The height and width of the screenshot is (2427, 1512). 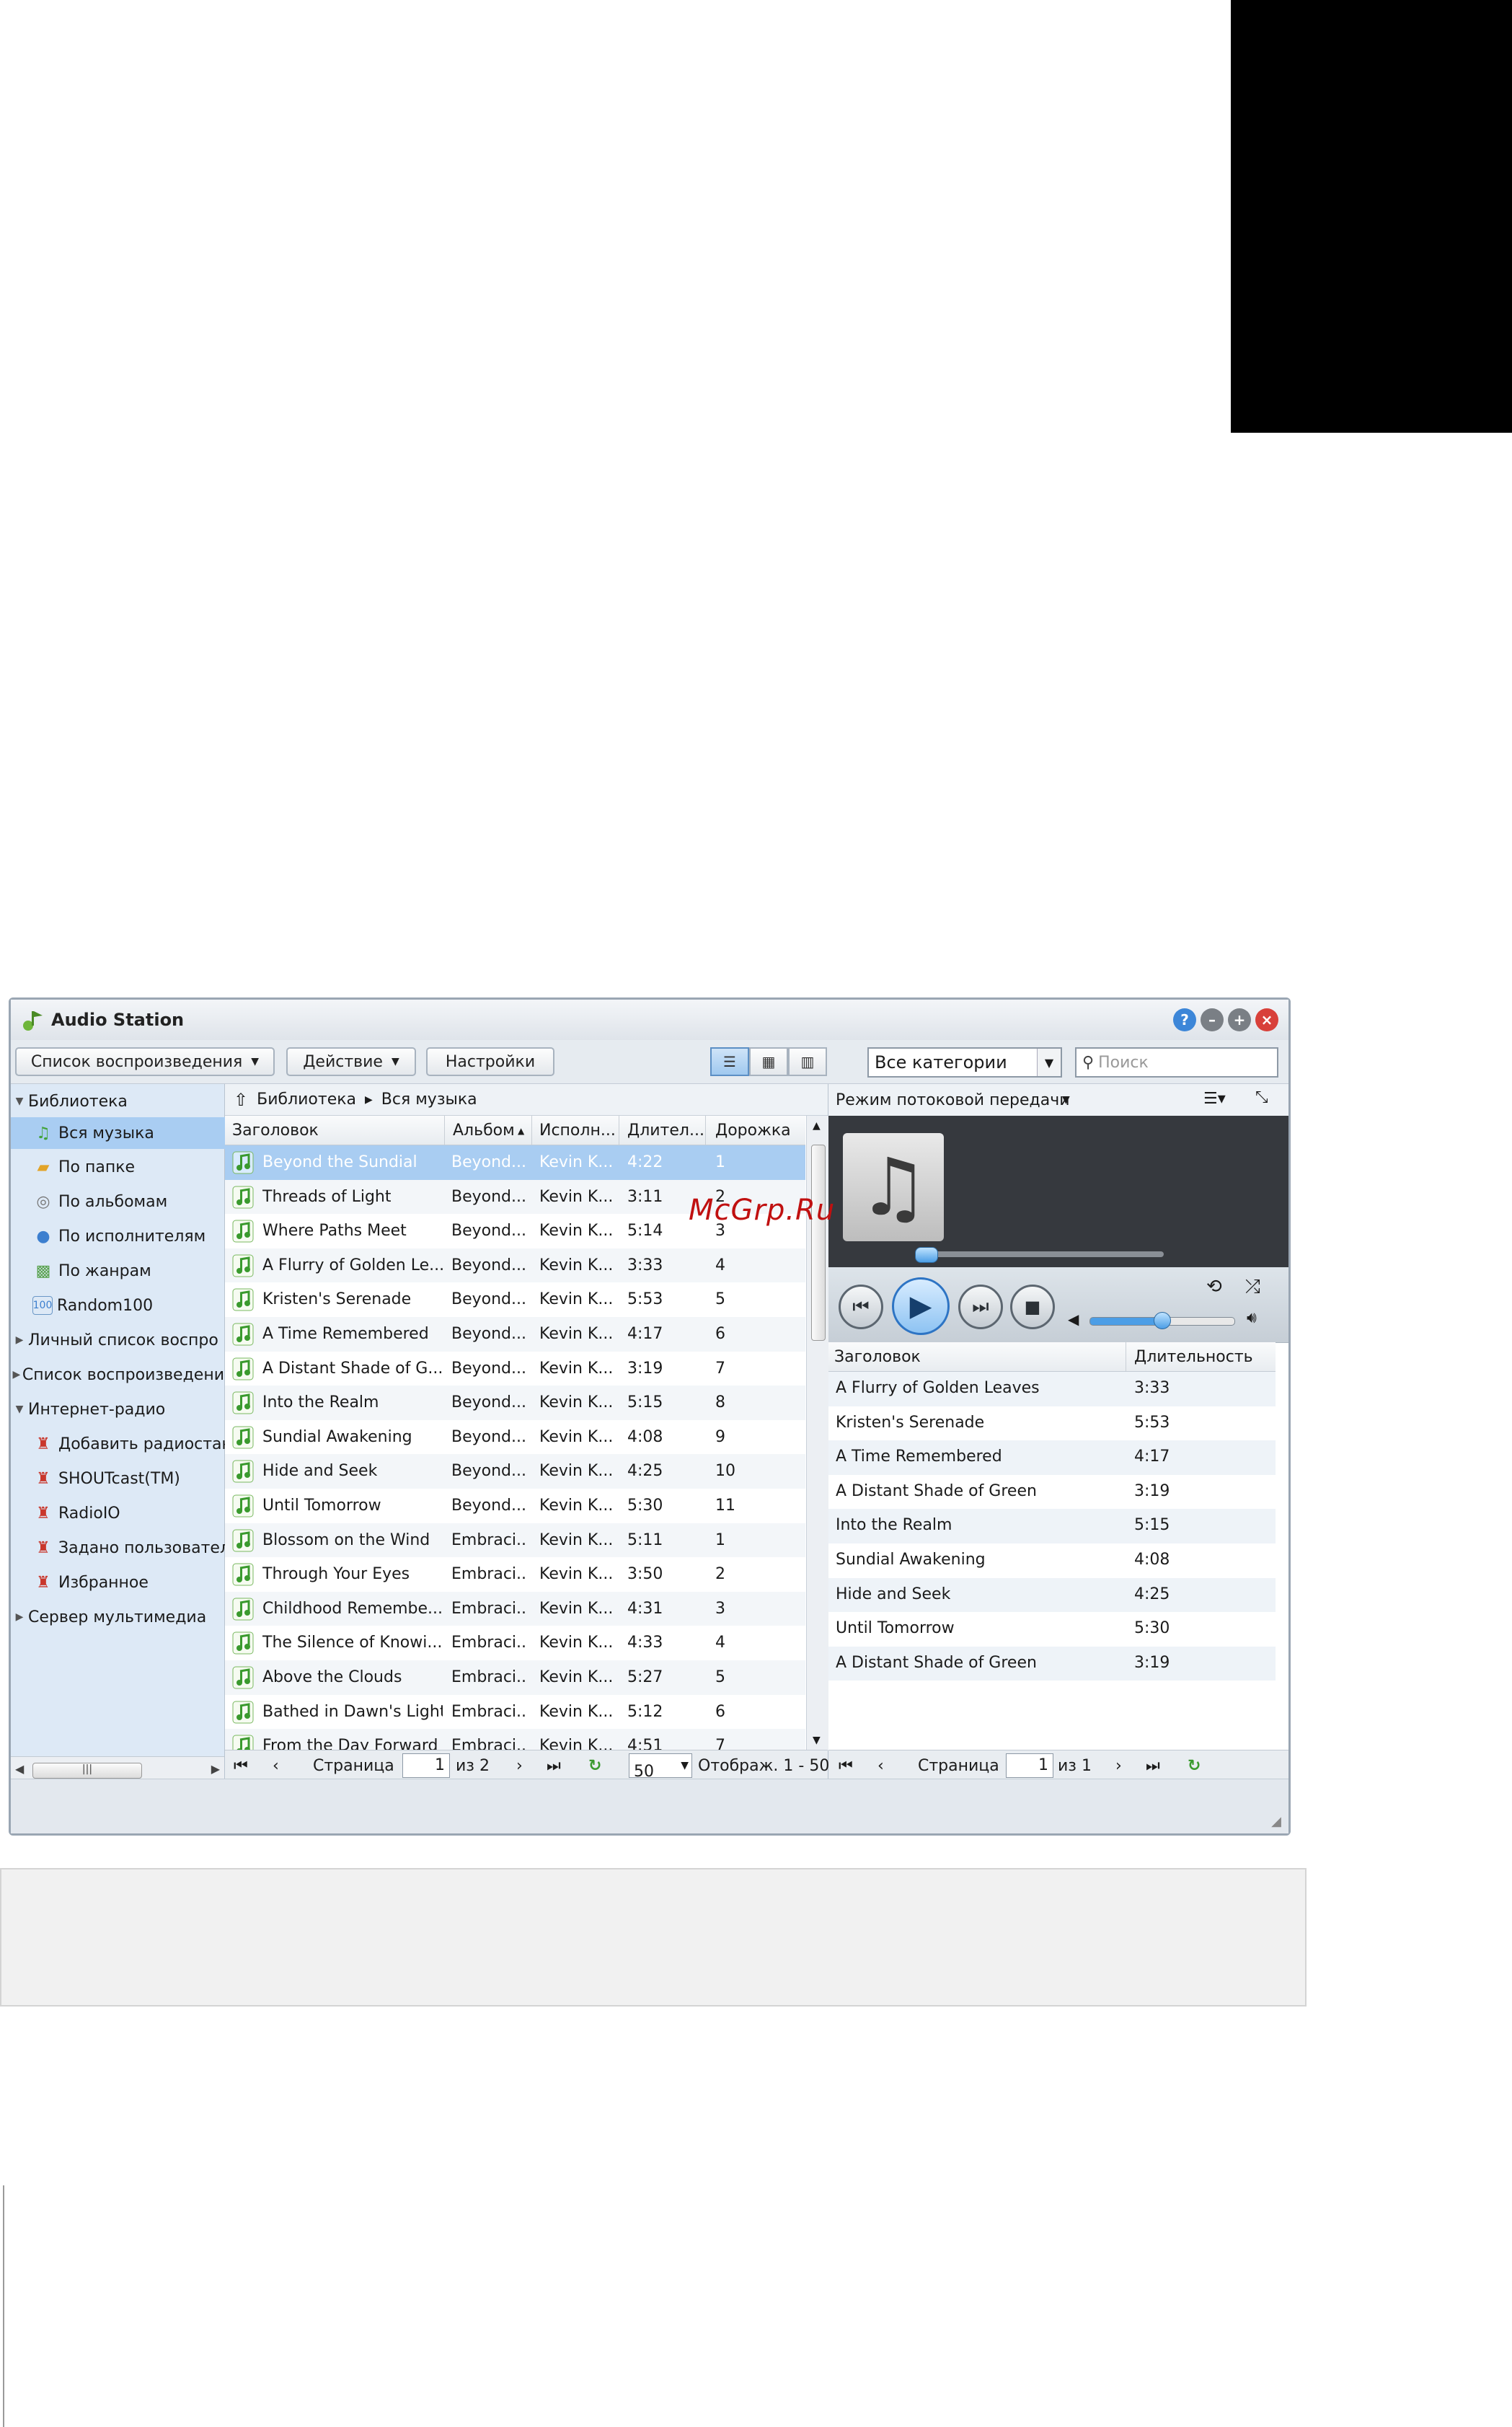 What do you see at coordinates (645, 1506) in the screenshot?
I see `cell-duration: 5:30` at bounding box center [645, 1506].